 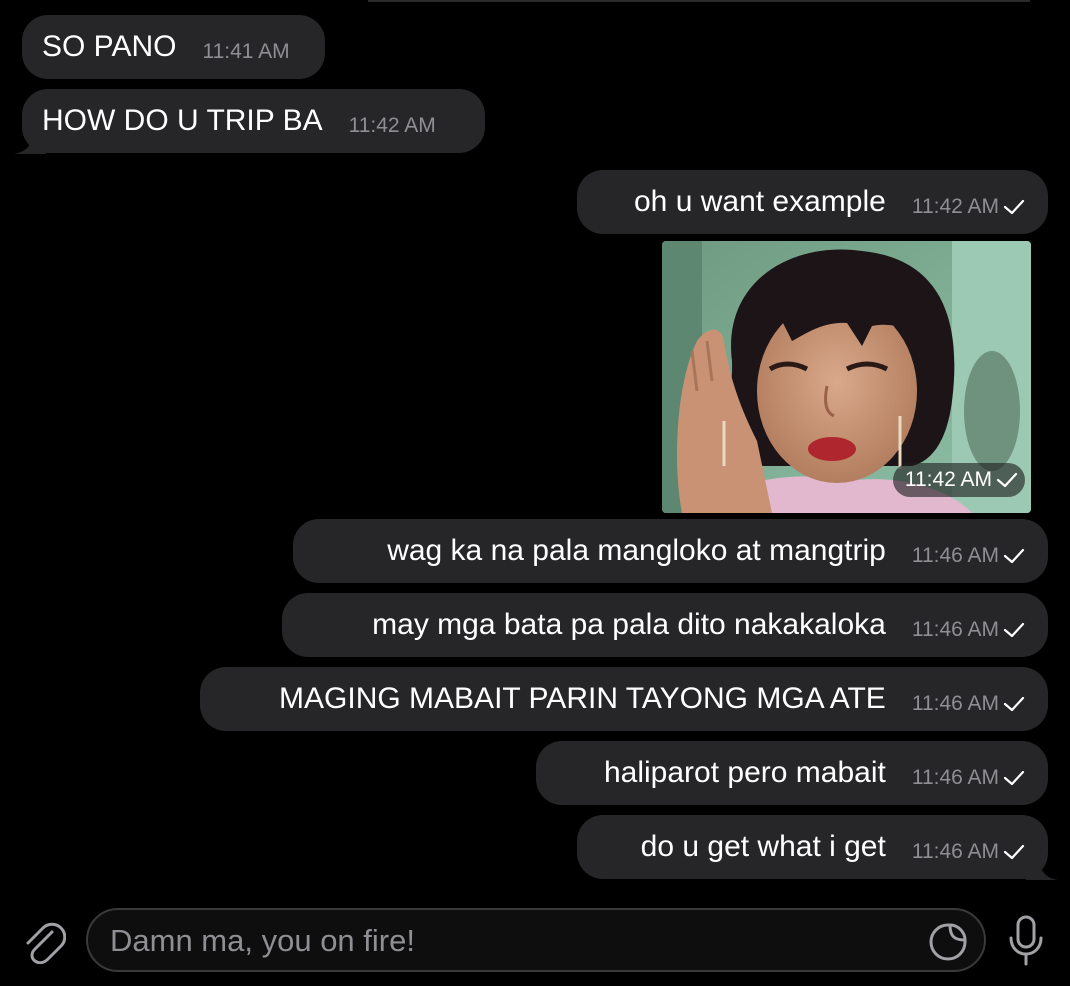 What do you see at coordinates (699, 1) in the screenshot?
I see `previous-bubble-edge` at bounding box center [699, 1].